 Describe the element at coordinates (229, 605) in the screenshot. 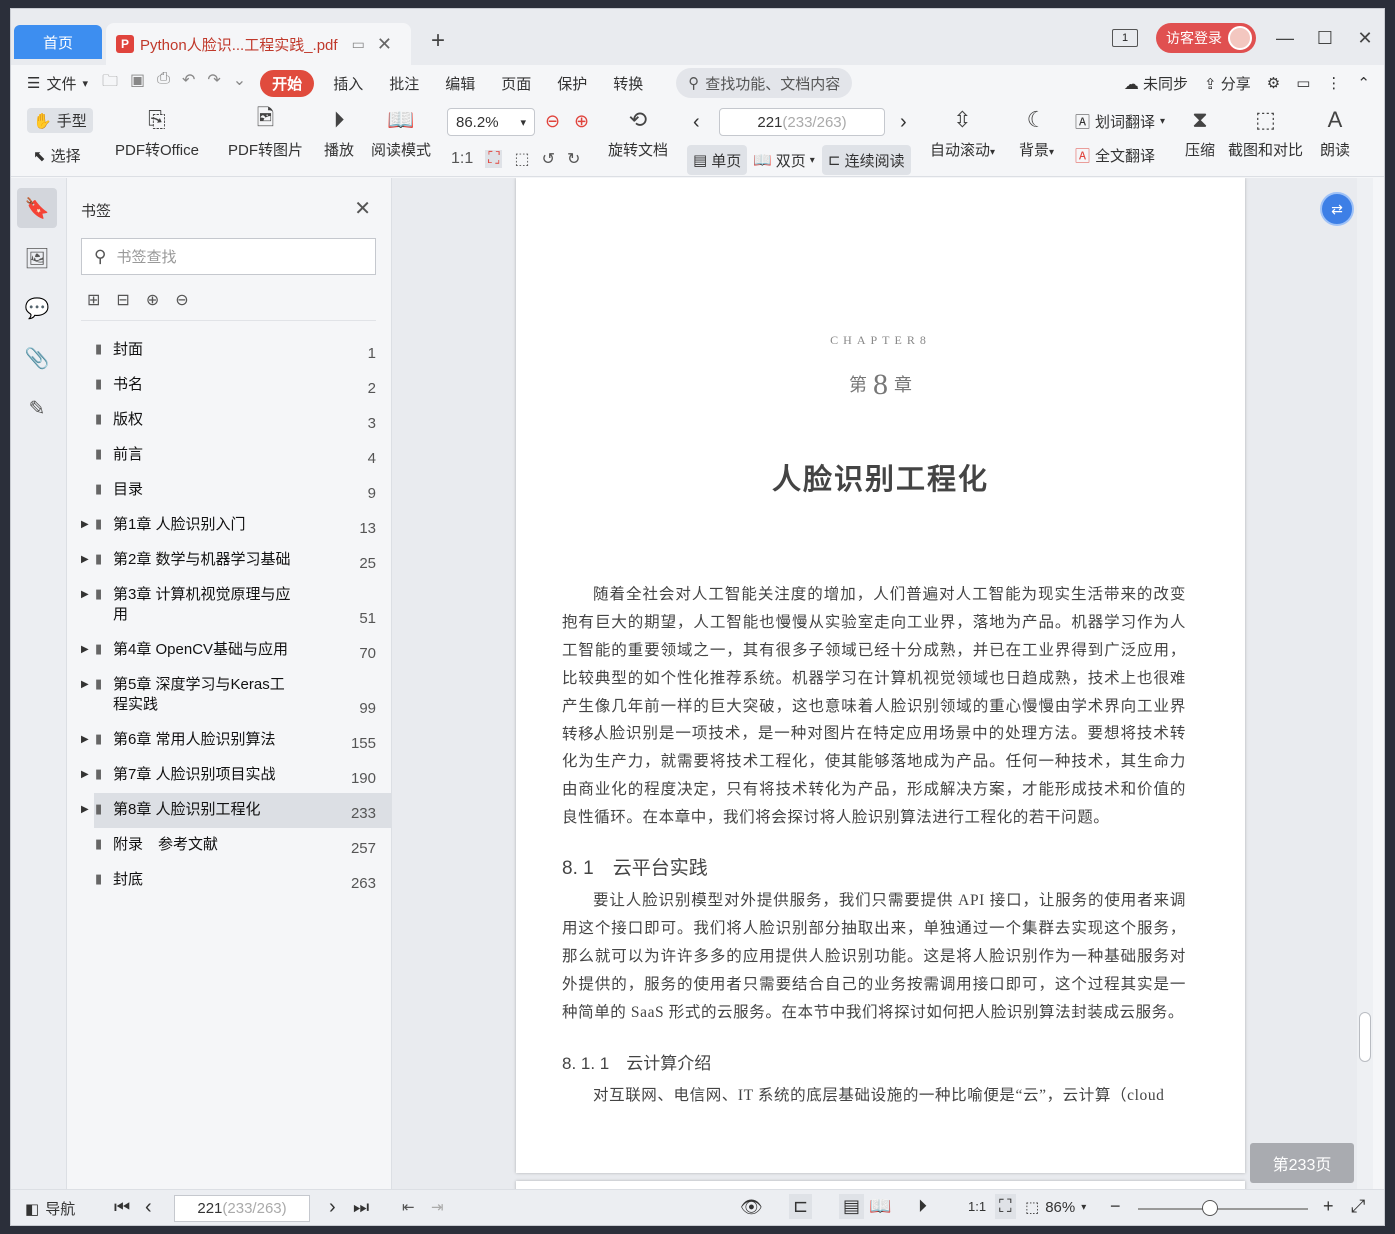

I see `bookmark-item: ▶ ▮ 第3章 计算机视觉原理与应用 51` at that location.